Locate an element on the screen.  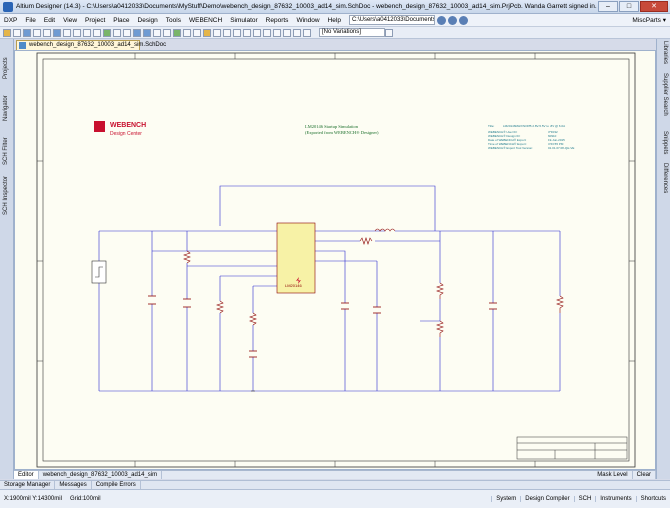
hierarchy-icon is located at coordinates (157, 32).